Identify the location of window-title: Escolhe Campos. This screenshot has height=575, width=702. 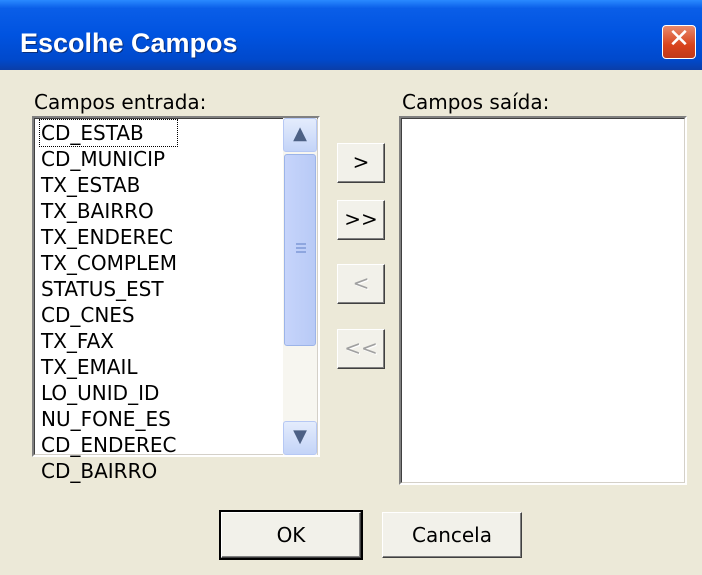
(129, 43).